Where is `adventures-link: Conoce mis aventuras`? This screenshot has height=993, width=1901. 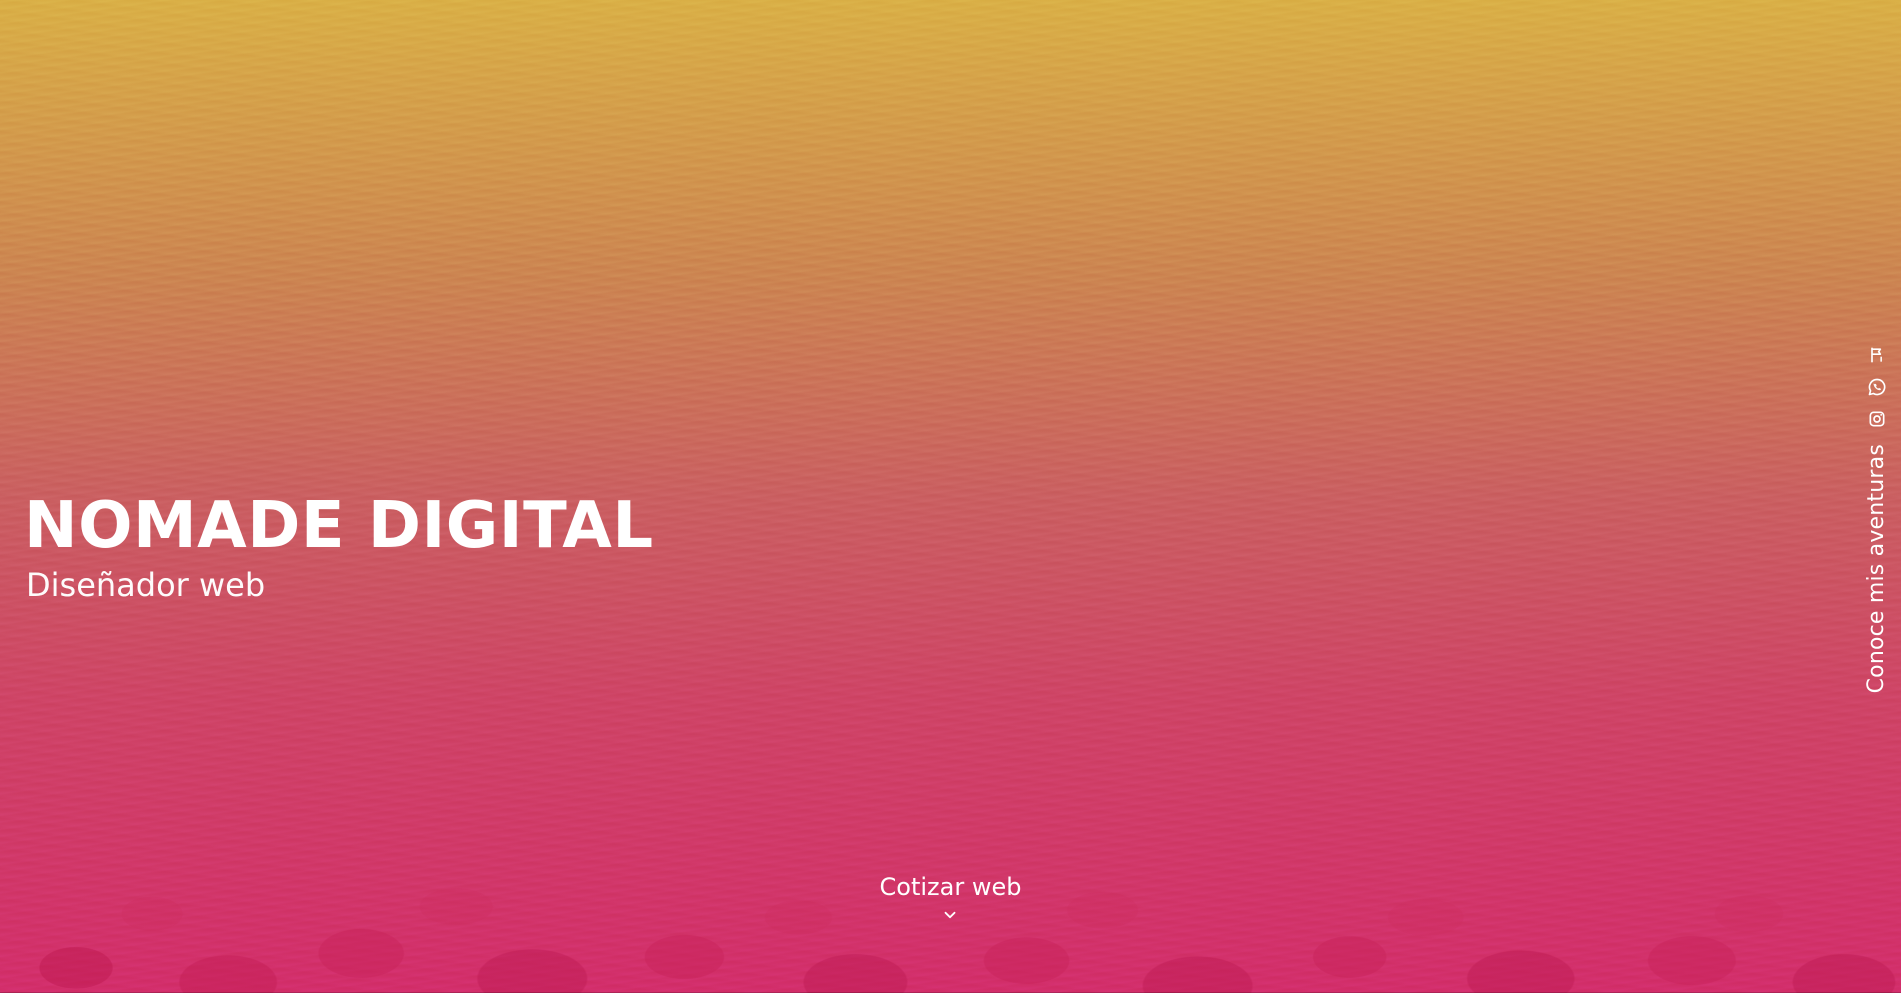 adventures-link: Conoce mis aventuras is located at coordinates (1876, 568).